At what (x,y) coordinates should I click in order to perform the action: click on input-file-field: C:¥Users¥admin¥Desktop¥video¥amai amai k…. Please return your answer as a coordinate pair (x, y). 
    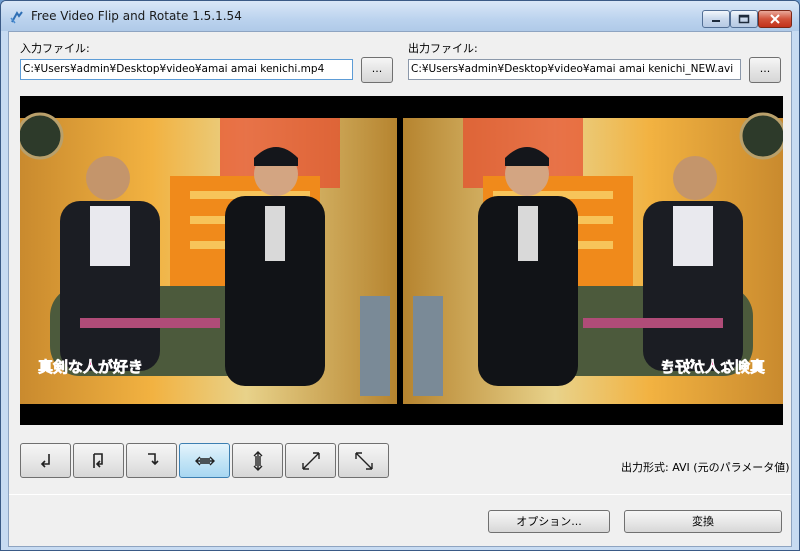
    Looking at the image, I should click on (186, 69).